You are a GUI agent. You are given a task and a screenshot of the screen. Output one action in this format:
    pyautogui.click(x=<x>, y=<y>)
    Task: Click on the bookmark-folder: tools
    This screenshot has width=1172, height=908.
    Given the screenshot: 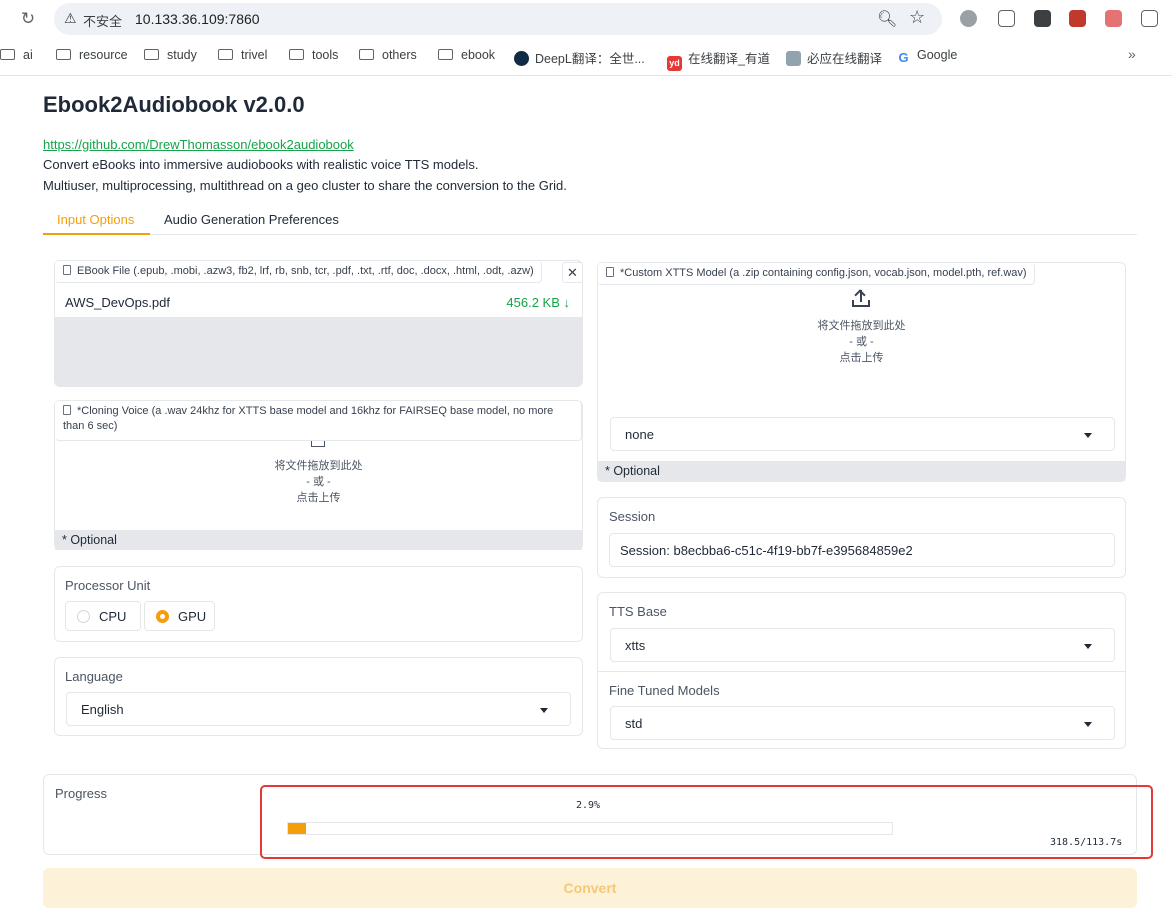 What is the action you would take?
    pyautogui.click(x=313, y=55)
    